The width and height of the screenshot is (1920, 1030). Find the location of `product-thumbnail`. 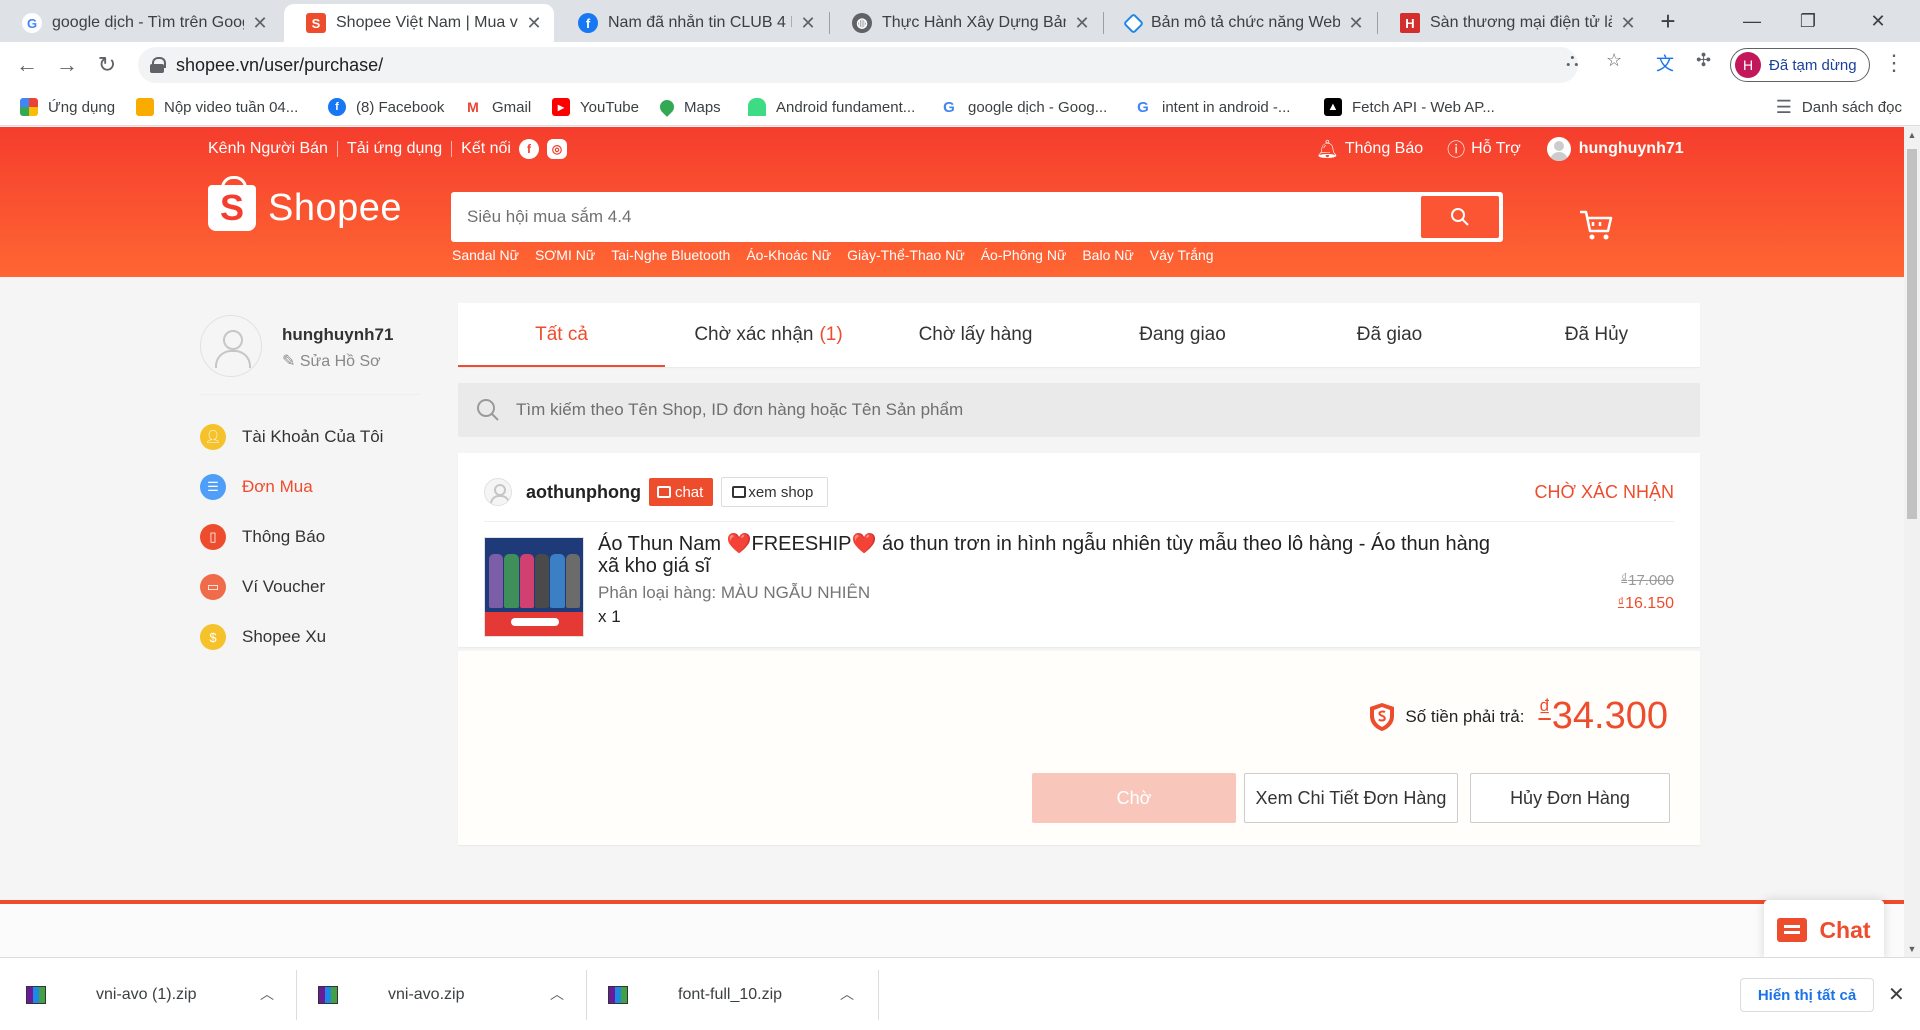

product-thumbnail is located at coordinates (534, 587).